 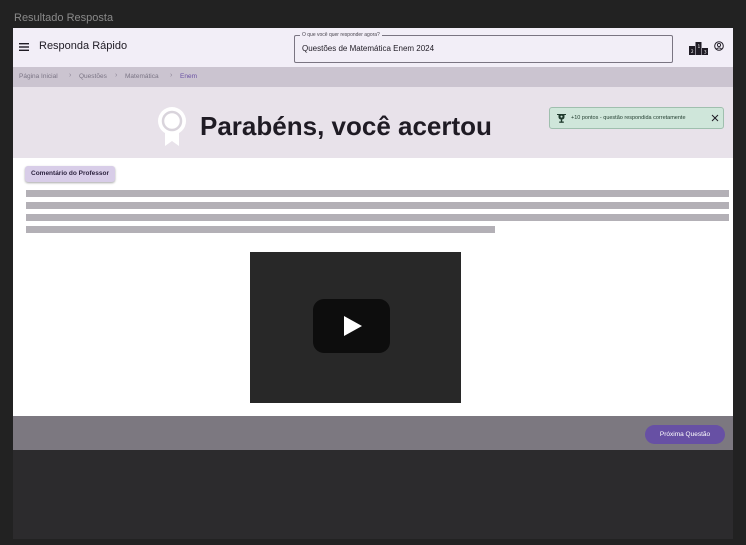 What do you see at coordinates (719, 46) in the screenshot?
I see `account-circle-icon` at bounding box center [719, 46].